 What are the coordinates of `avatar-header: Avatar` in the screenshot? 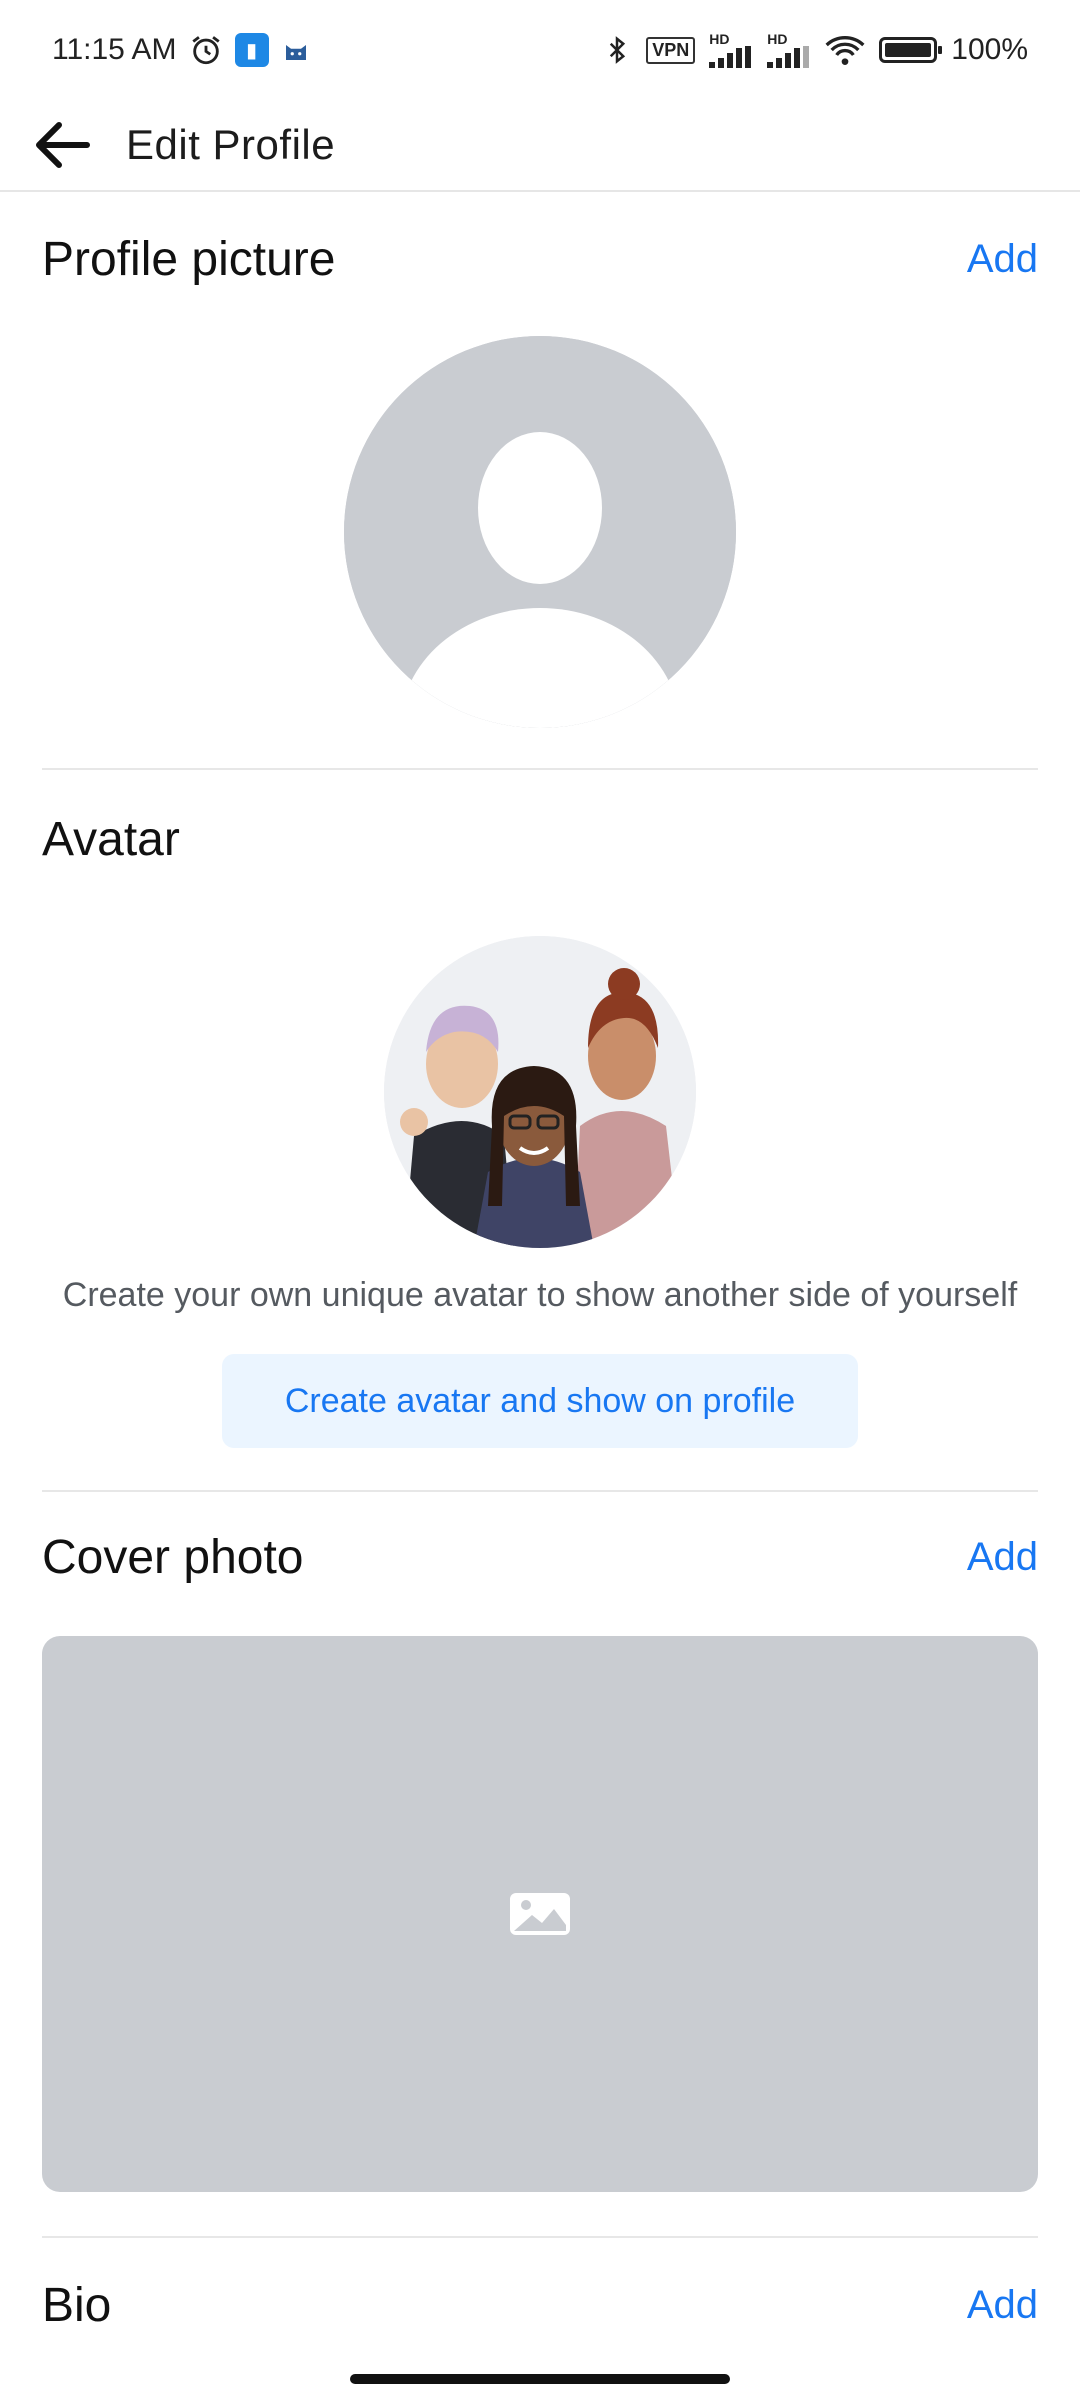 It's located at (540, 839).